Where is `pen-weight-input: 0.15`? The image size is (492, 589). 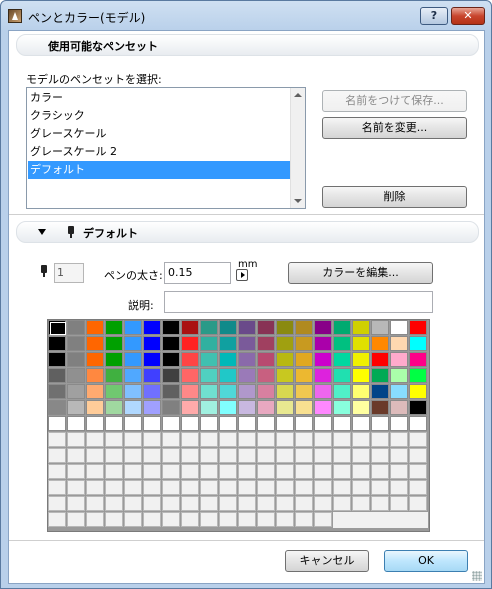 pen-weight-input: 0.15 is located at coordinates (197, 273).